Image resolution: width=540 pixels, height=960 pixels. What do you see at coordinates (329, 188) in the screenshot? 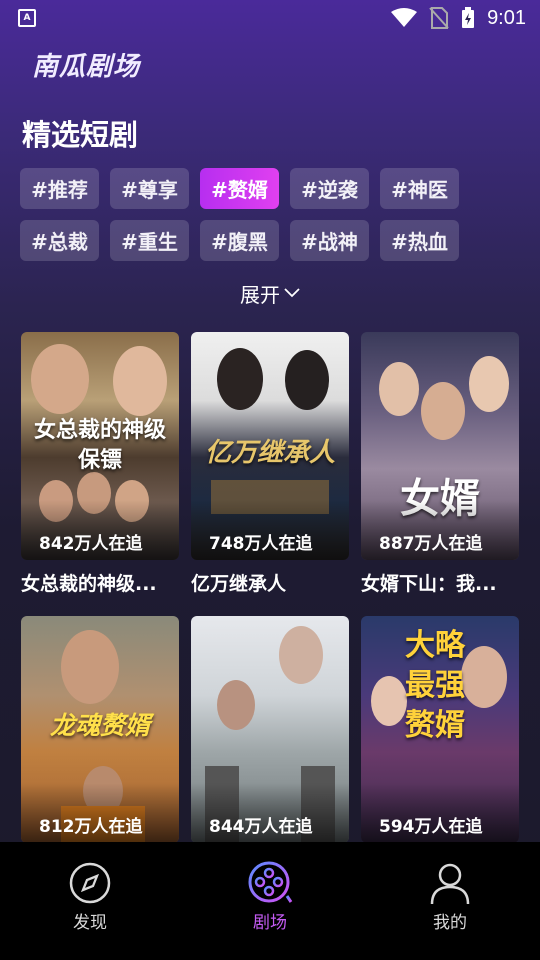
I see `tag-nixi: #逆袭` at bounding box center [329, 188].